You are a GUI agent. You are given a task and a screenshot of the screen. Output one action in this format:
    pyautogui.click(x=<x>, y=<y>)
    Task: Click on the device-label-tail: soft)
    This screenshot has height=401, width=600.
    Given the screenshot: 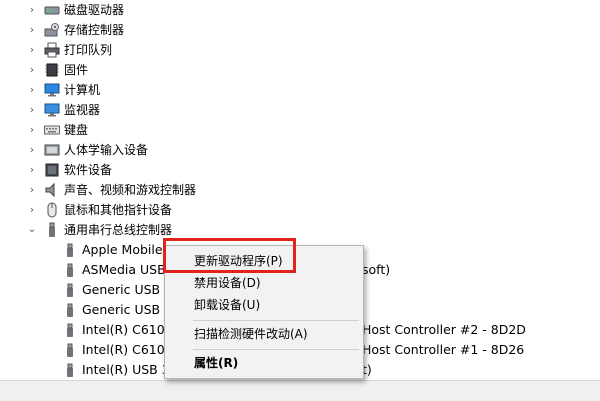 What is the action you would take?
    pyautogui.click(x=376, y=269)
    